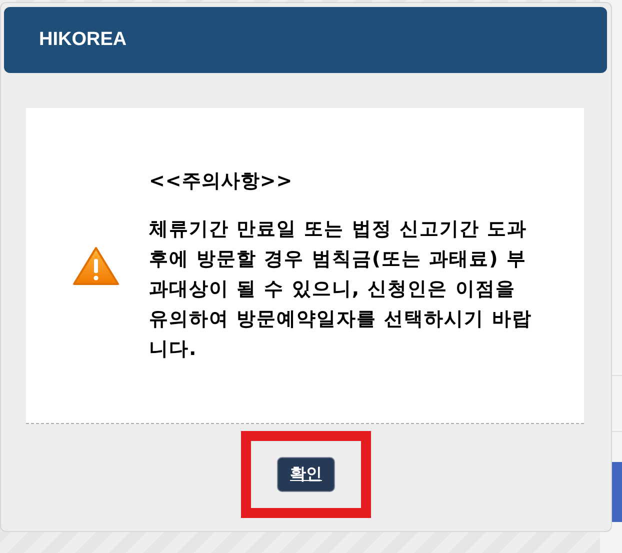  What do you see at coordinates (306, 474) in the screenshot?
I see `confirm-button: 확인` at bounding box center [306, 474].